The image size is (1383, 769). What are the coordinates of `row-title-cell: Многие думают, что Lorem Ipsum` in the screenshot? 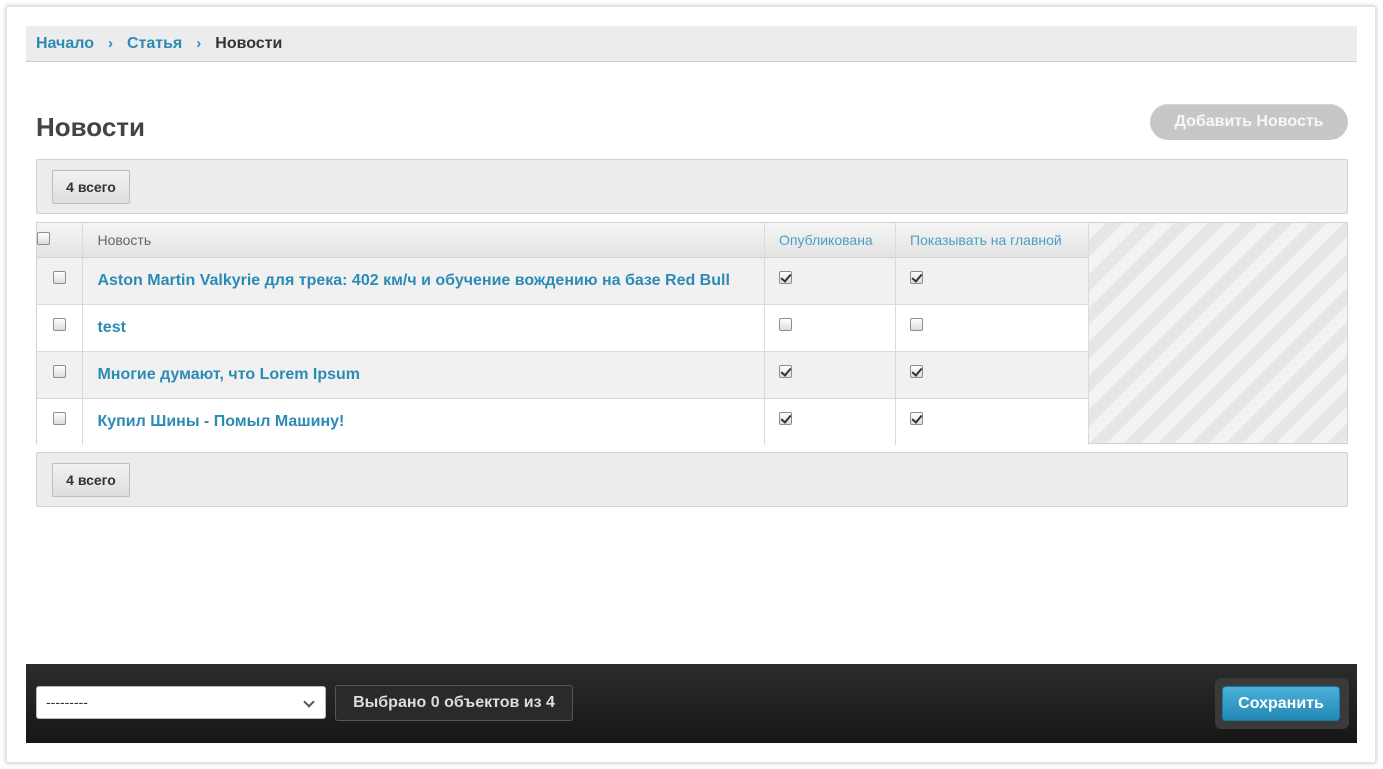 It's located at (424, 375).